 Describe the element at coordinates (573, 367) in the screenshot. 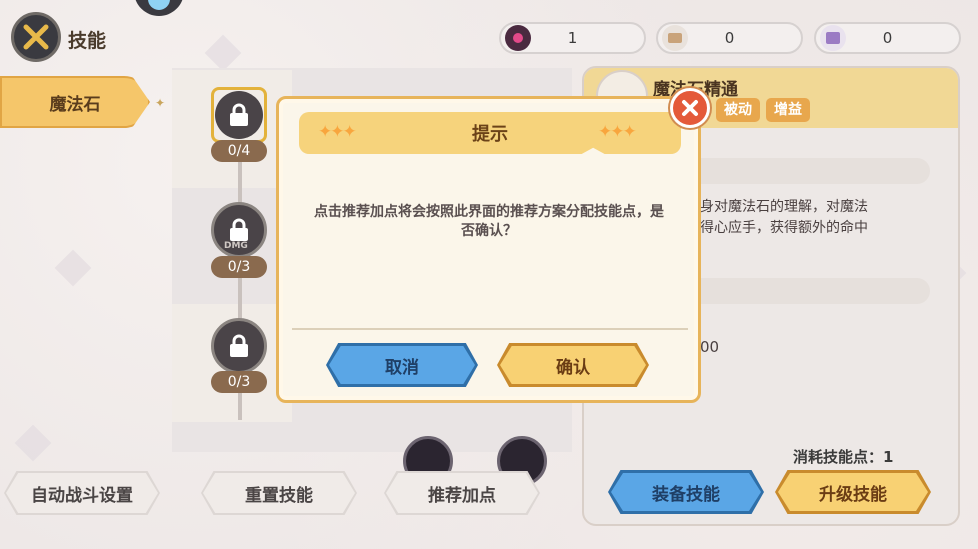

I see `button-label: 确认` at that location.